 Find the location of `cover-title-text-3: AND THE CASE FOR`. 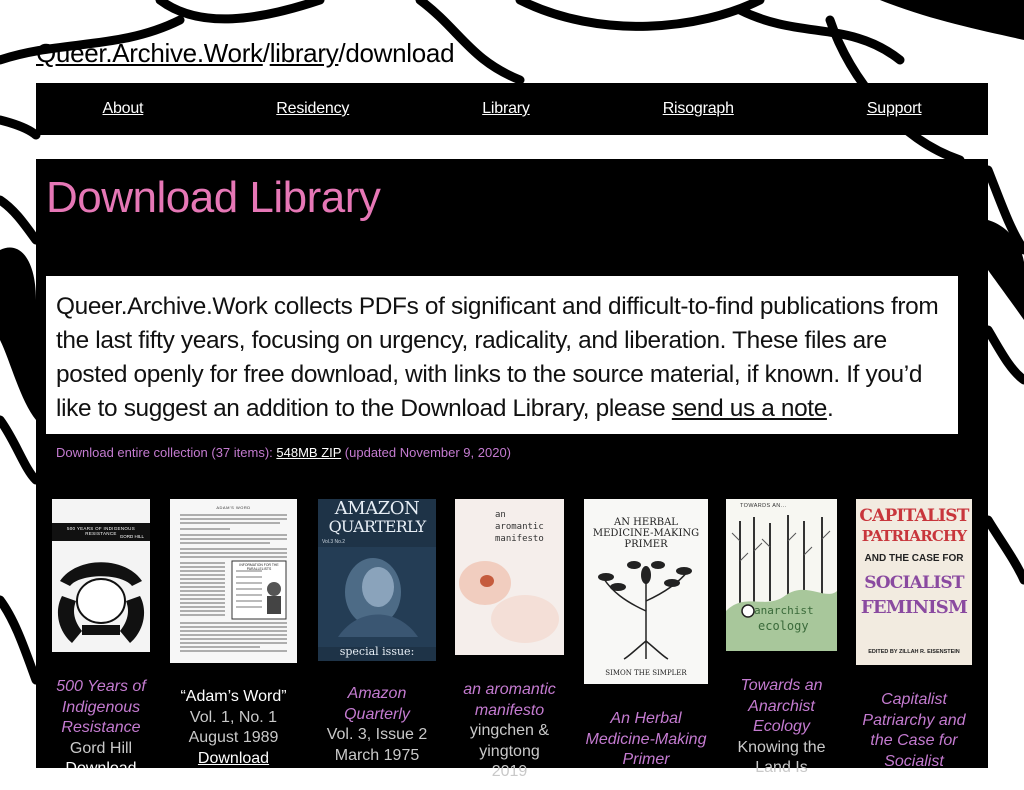

cover-title-text-3: AND THE CASE FOR is located at coordinates (914, 558).